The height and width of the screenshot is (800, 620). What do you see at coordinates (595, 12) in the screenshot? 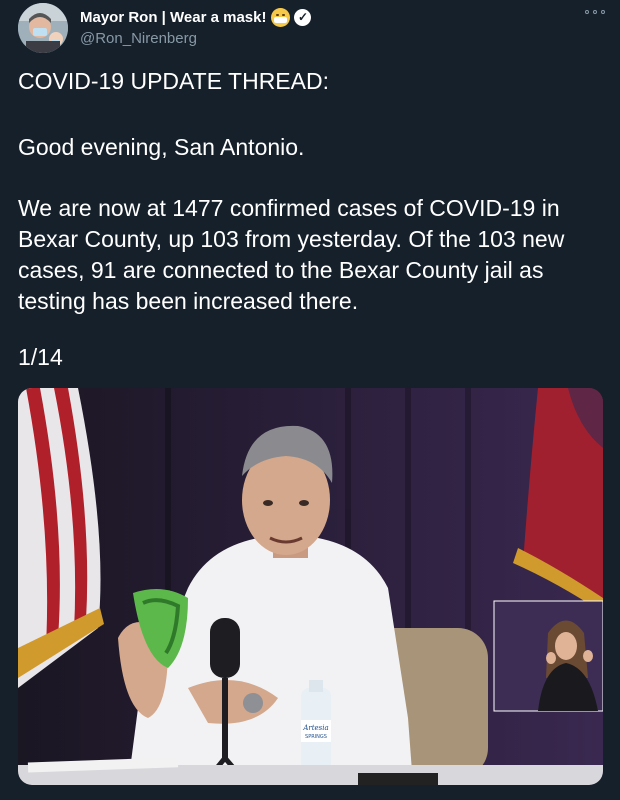
I see `more-options-icon` at bounding box center [595, 12].